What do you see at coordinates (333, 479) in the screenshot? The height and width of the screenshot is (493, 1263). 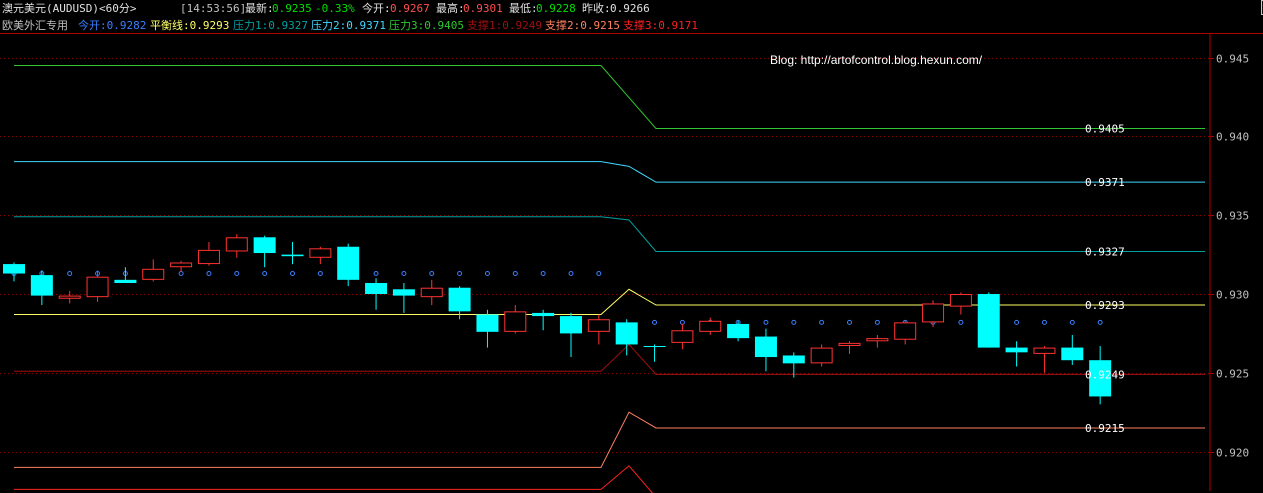 I see `level-line-s3` at bounding box center [333, 479].